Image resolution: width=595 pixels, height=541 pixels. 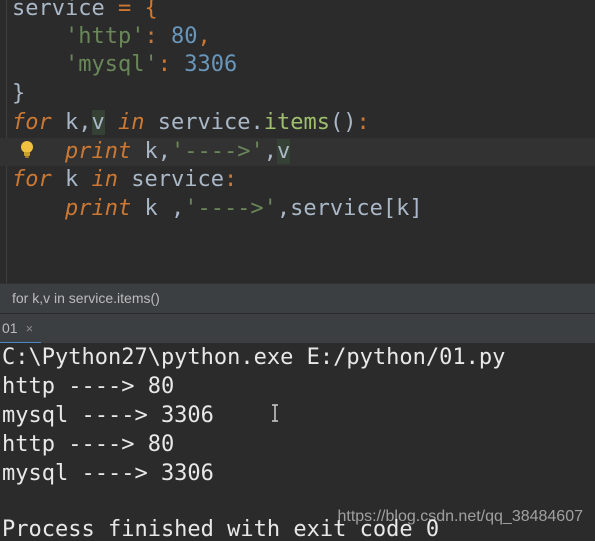 I want to click on code-line-3: 'mysql': 3306, so click(x=124, y=65).